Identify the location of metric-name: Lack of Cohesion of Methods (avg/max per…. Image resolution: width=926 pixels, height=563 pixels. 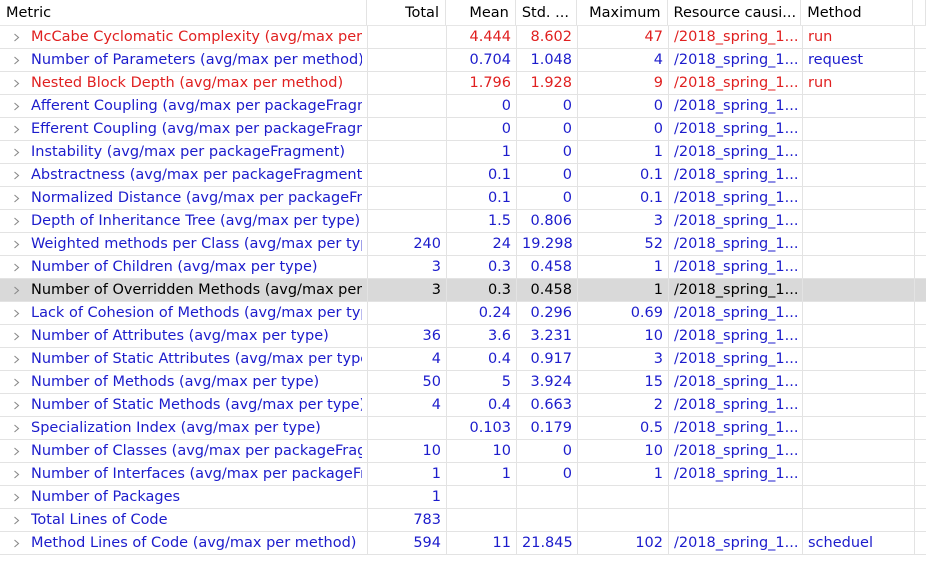
(196, 312).